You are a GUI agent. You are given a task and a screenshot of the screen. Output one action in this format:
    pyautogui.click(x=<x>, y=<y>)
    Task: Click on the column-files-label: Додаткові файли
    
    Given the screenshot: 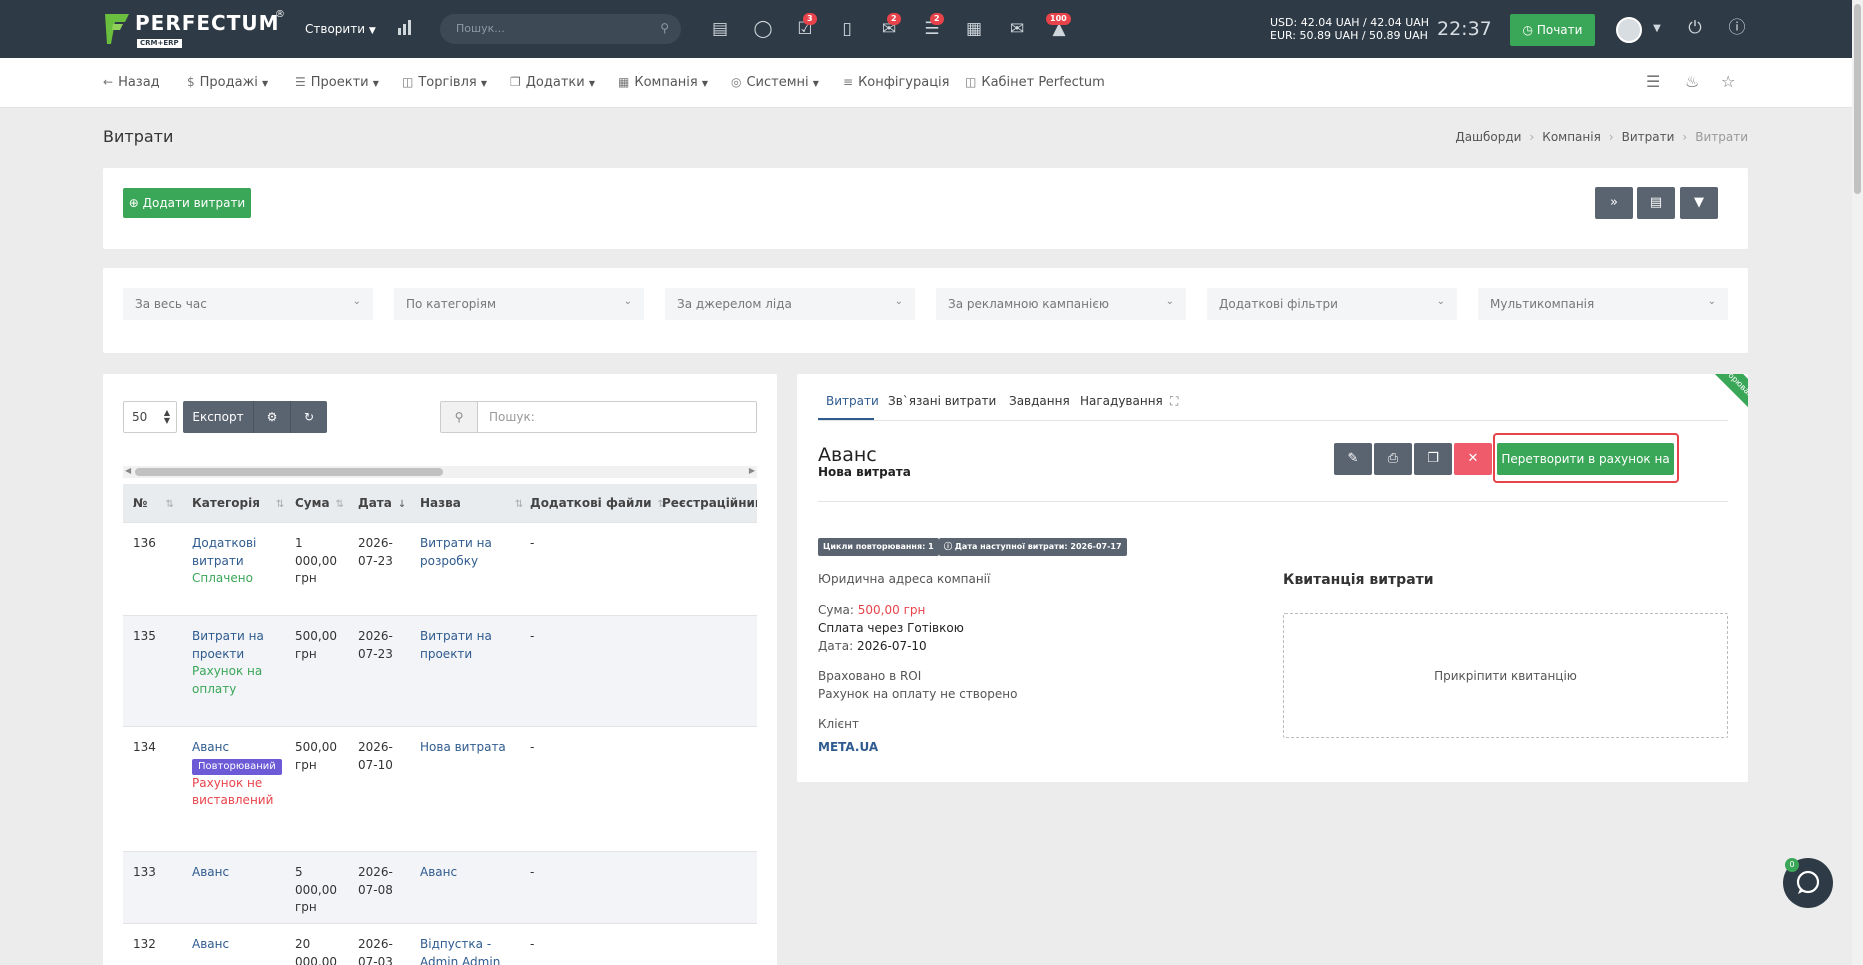 What is the action you would take?
    pyautogui.click(x=591, y=503)
    